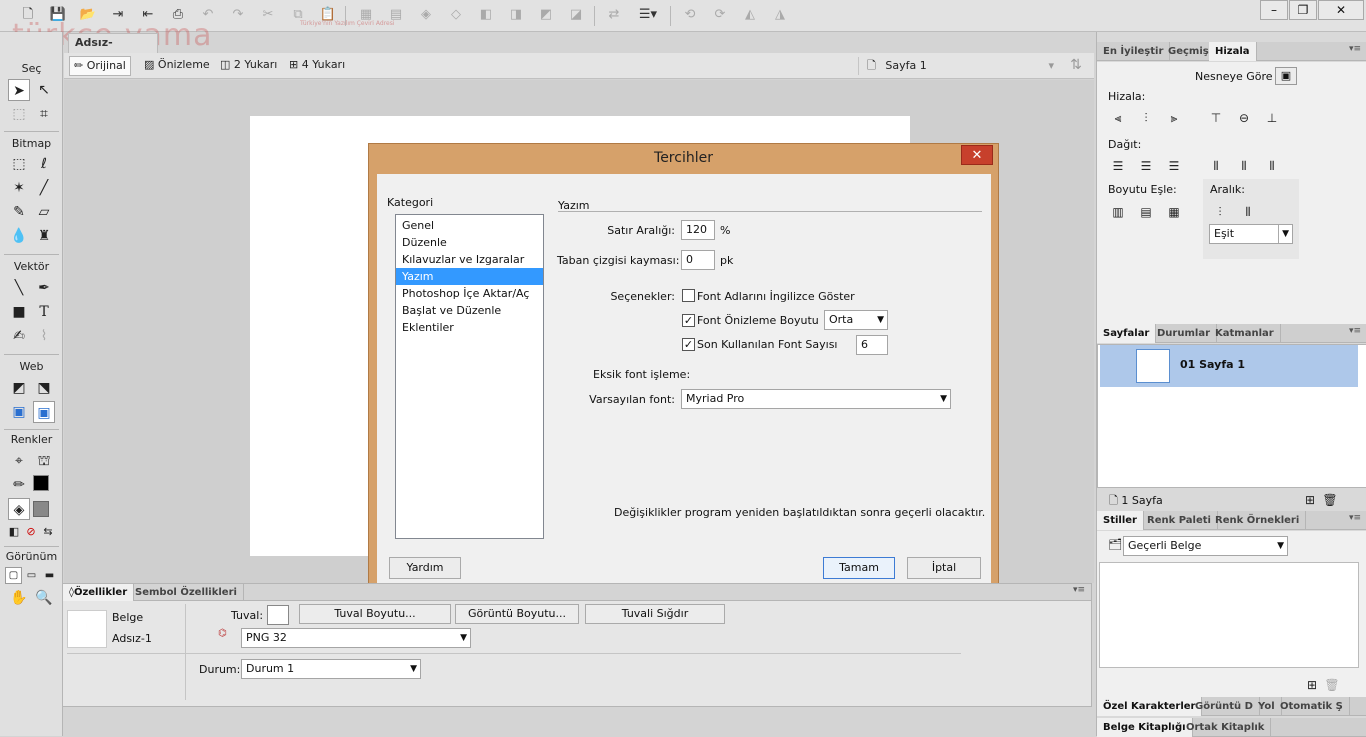 Image resolution: width=1366 pixels, height=737 pixels. What do you see at coordinates (780, 15) in the screenshot?
I see `flip-v-icon: ◮` at bounding box center [780, 15].